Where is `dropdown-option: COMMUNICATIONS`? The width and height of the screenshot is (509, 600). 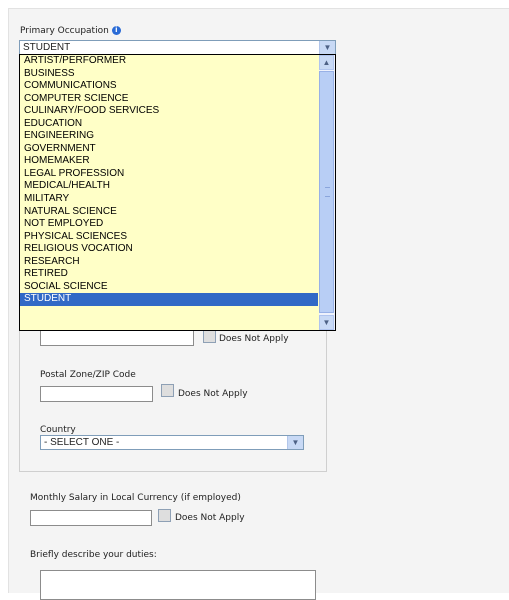
dropdown-option: COMMUNICATIONS is located at coordinates (169, 86).